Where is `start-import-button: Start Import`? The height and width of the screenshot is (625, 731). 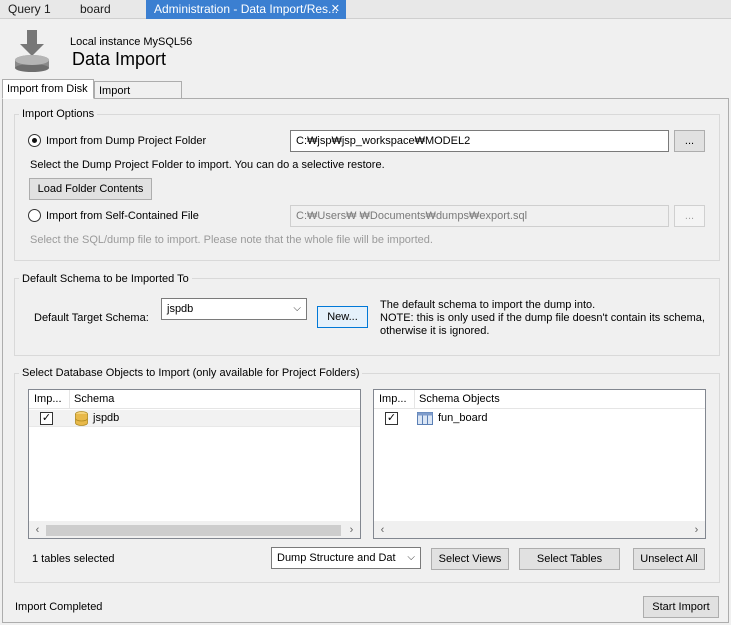
start-import-button: Start Import is located at coordinates (681, 607).